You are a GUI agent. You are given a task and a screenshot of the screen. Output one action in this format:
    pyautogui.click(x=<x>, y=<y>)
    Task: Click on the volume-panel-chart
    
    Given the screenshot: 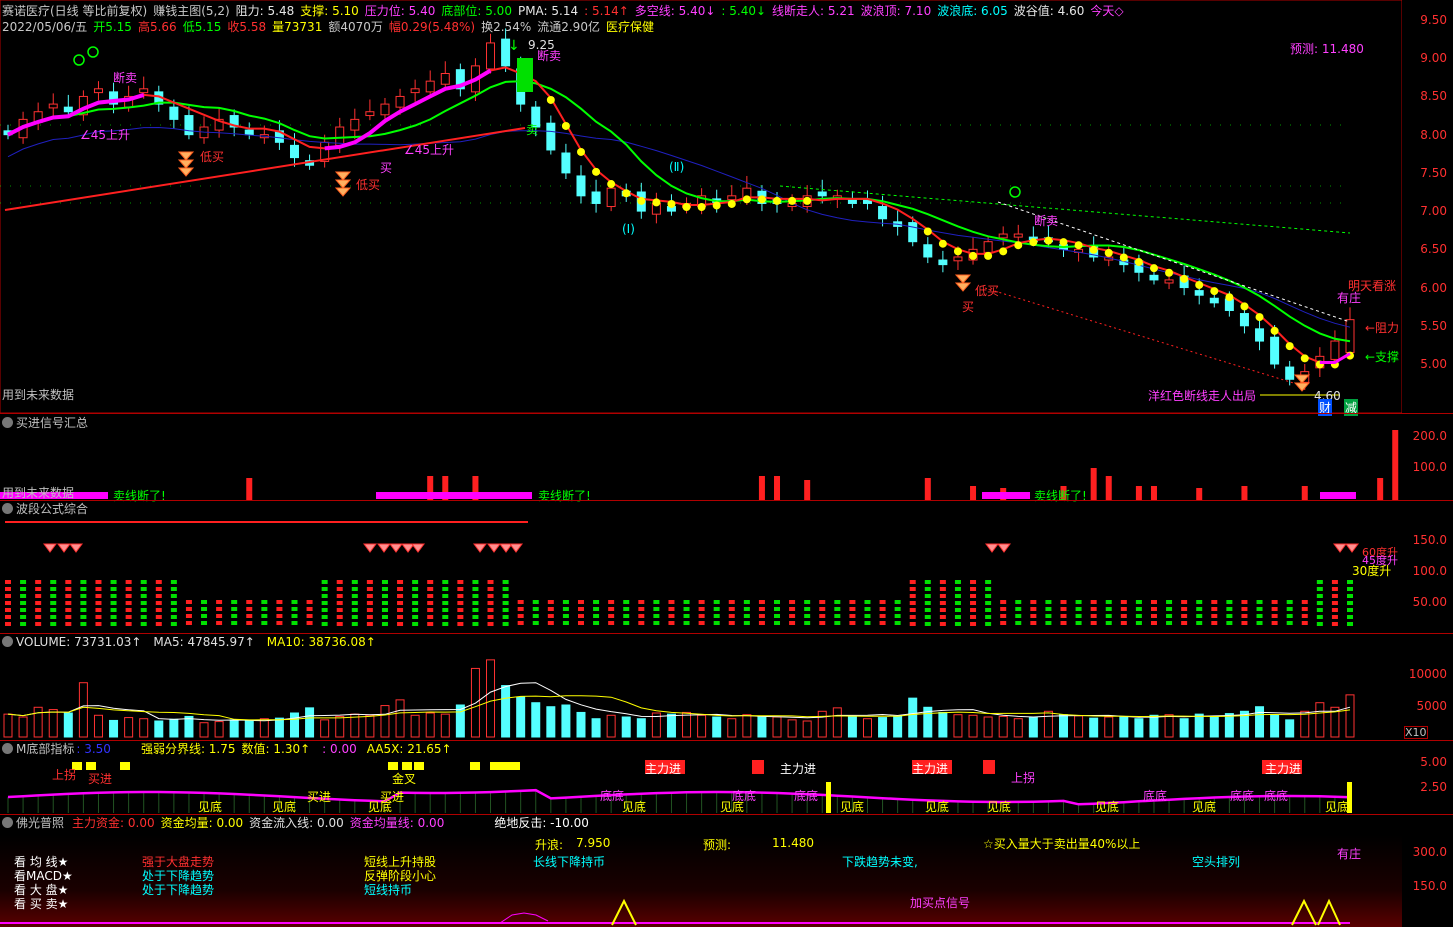 What is the action you would take?
    pyautogui.click(x=701, y=686)
    